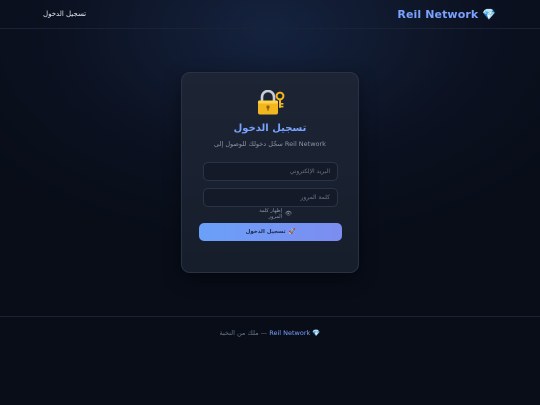 The image size is (540, 405). I want to click on login-submit-button: 🚀 تسجيل الدخول, so click(270, 232).